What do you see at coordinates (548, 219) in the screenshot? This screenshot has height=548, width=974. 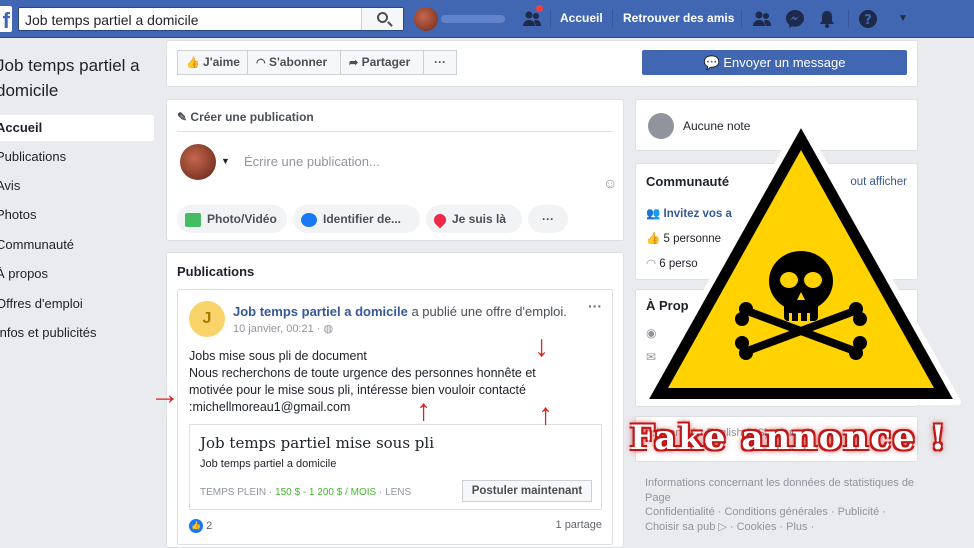 I see `composer-more-button: ···` at bounding box center [548, 219].